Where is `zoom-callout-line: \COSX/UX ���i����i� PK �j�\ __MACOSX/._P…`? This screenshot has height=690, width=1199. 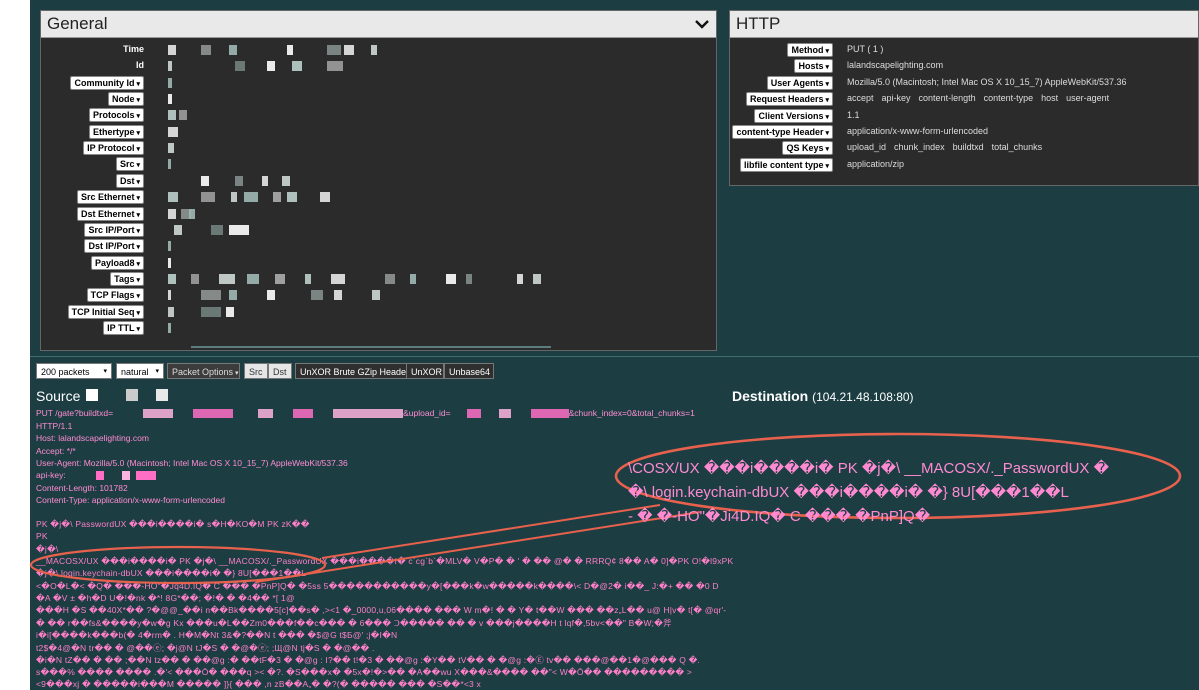 zoom-callout-line: \COSX/UX ���i����i� PK �j�\ __MACOSX/._P… is located at coordinates (868, 468).